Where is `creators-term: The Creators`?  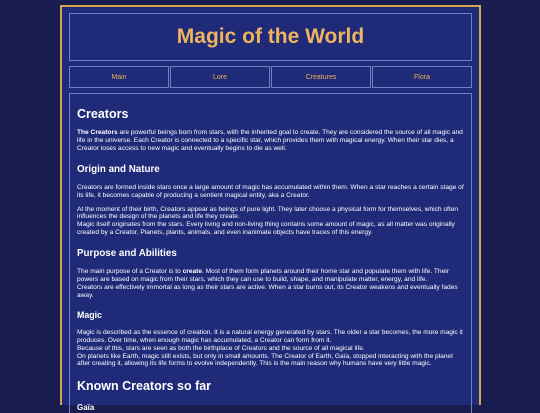 creators-term: The Creators is located at coordinates (97, 132).